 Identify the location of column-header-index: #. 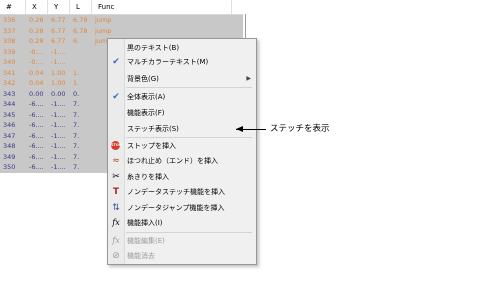
(13, 7).